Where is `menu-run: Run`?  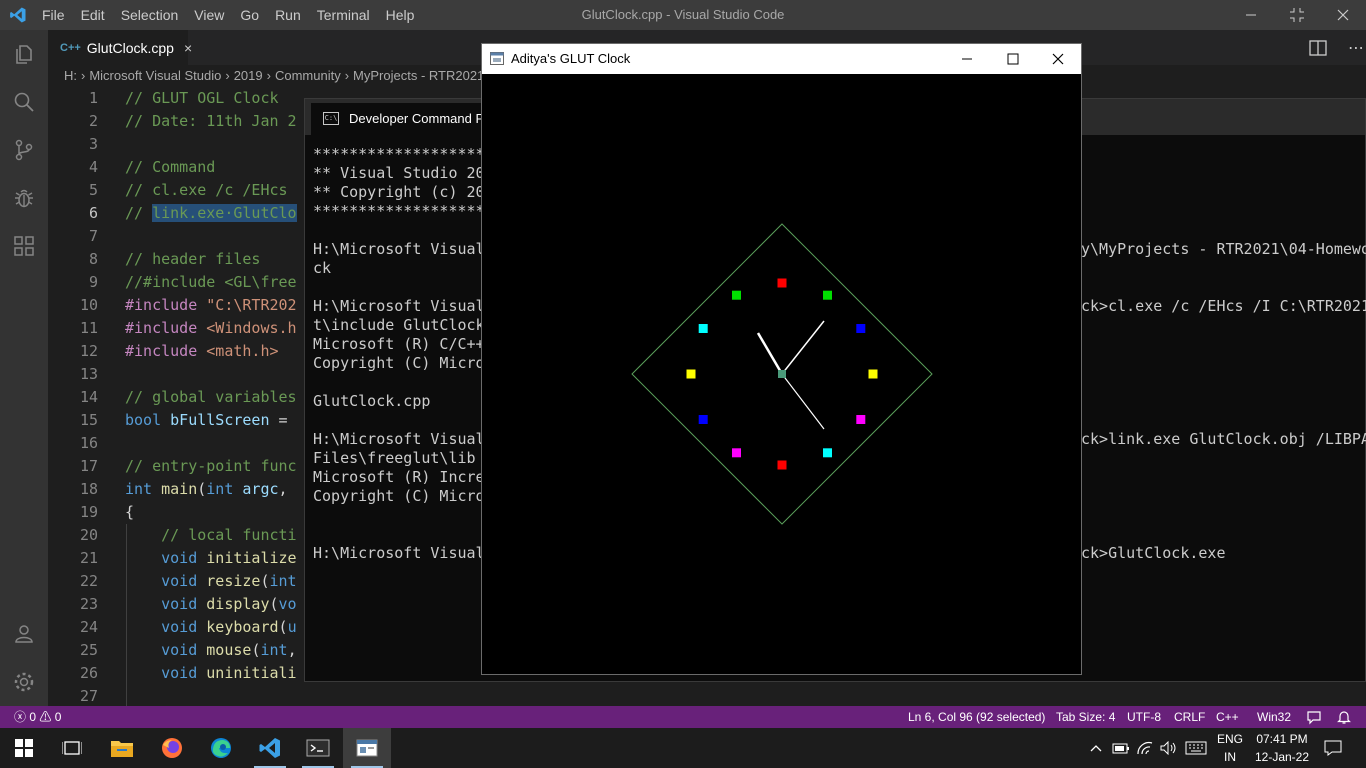 menu-run: Run is located at coordinates (288, 15).